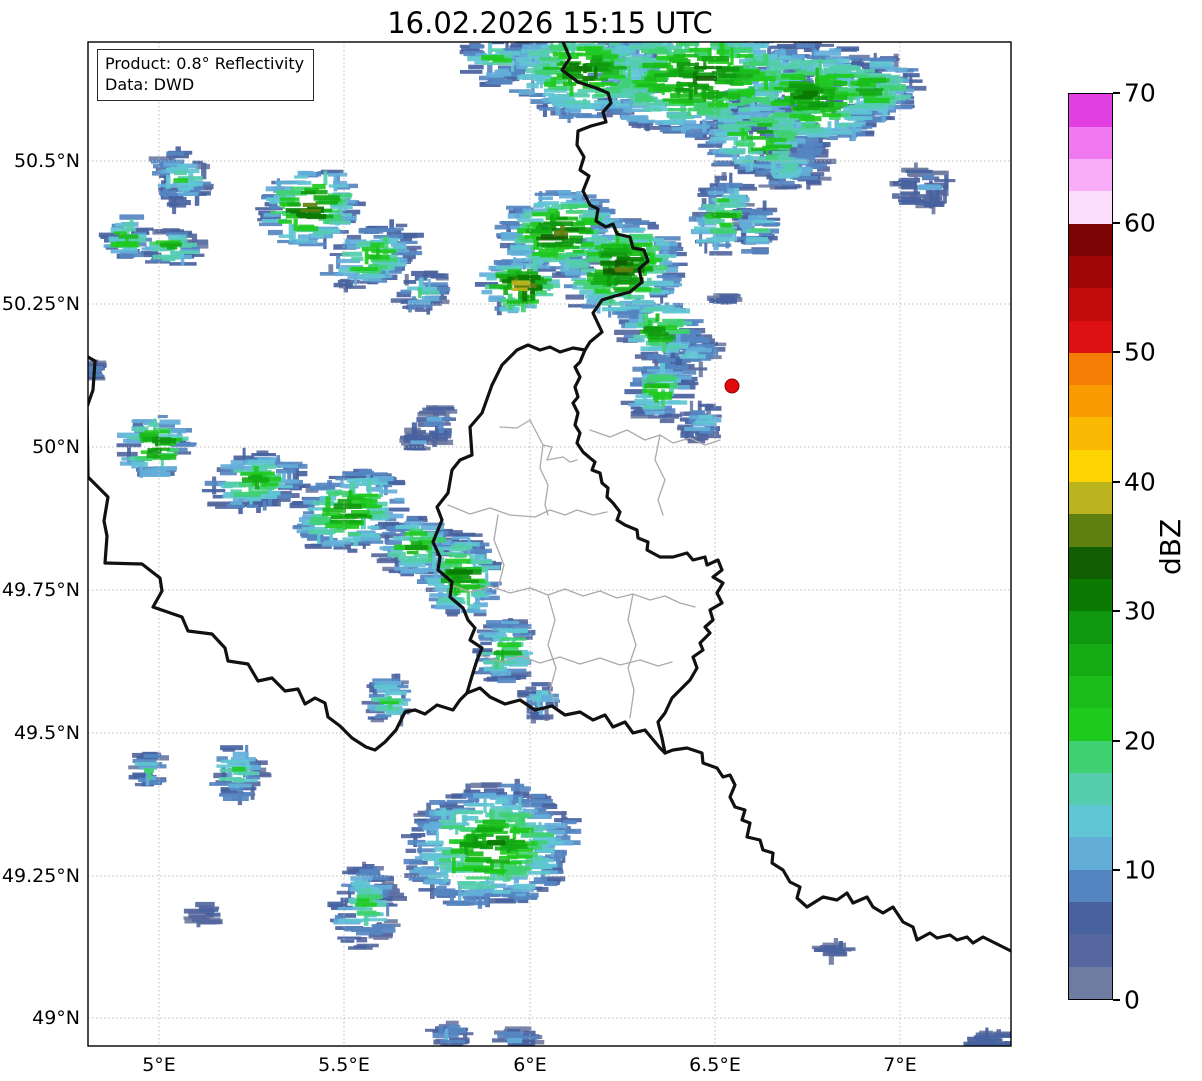 Image resolution: width=1202 pixels, height=1081 pixels. I want to click on colorbar-tick-label: 40, so click(1140, 482).